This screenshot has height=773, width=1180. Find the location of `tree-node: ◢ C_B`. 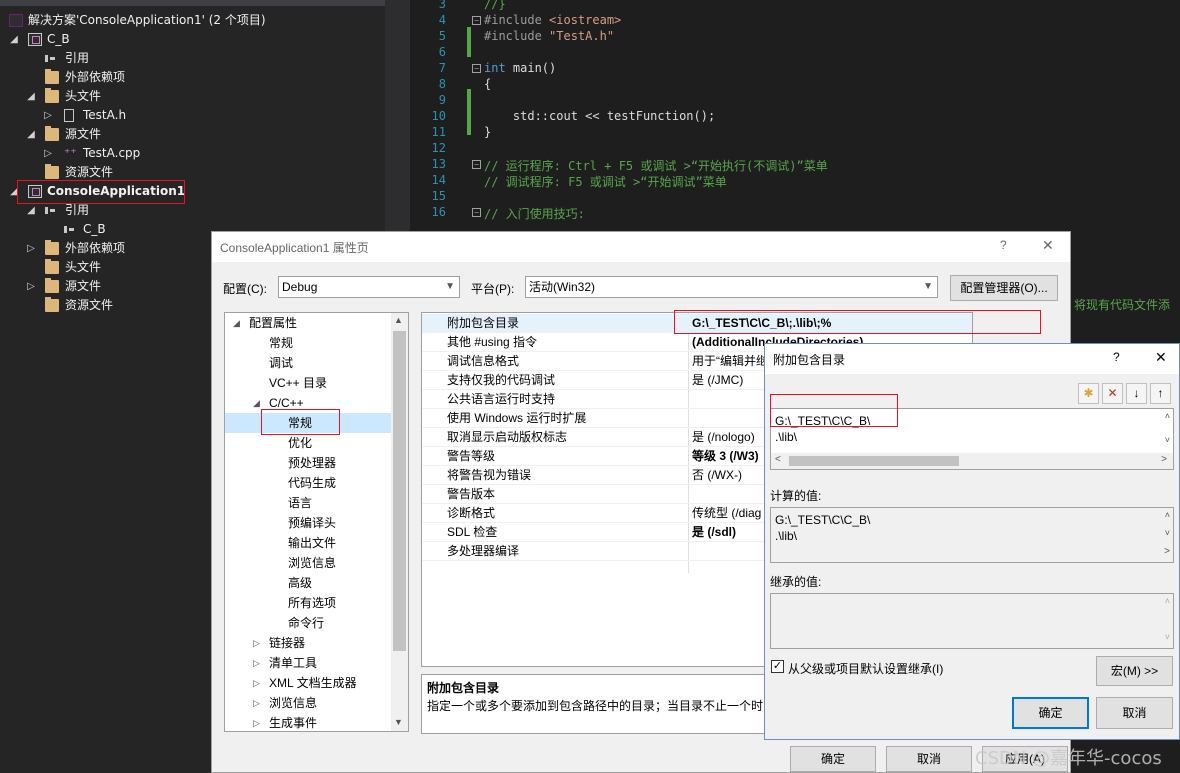

tree-node: ◢ C_B is located at coordinates (192, 39).